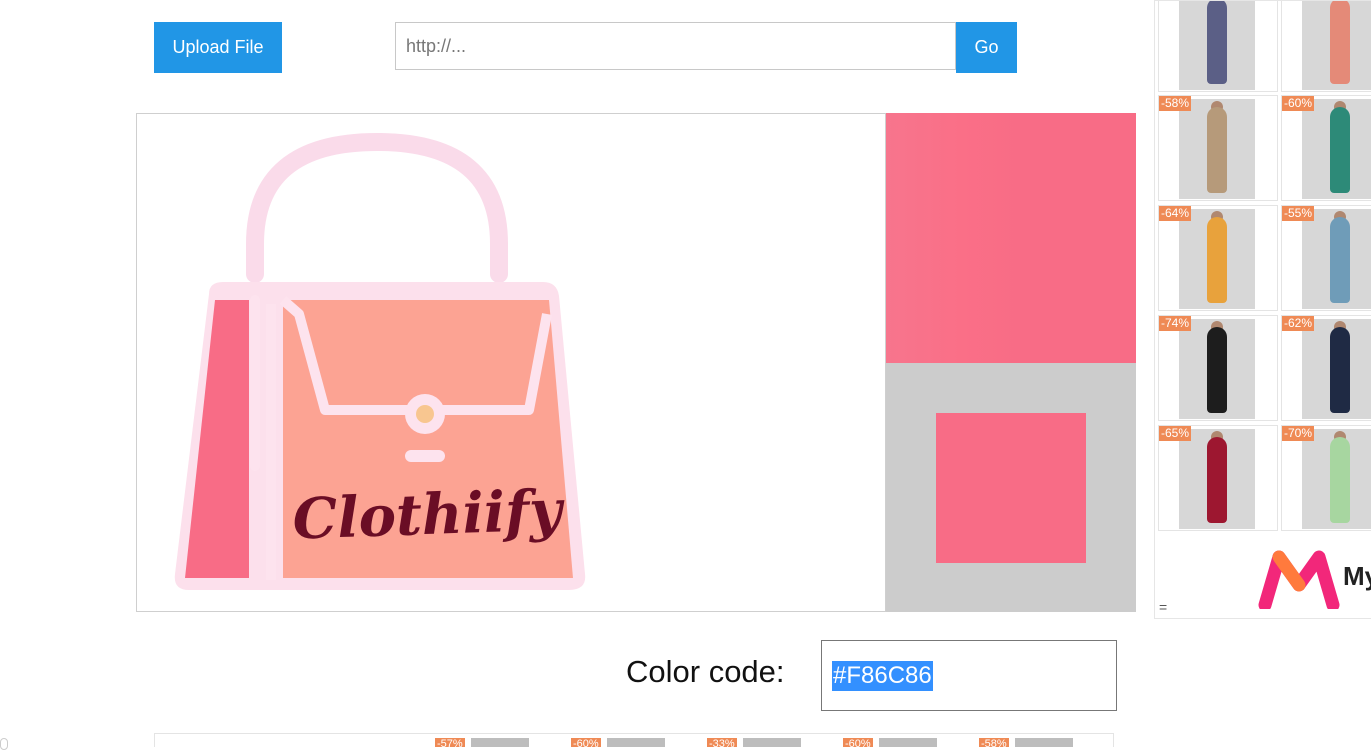  I want to click on color-code-value: #F86C86, so click(882, 675).